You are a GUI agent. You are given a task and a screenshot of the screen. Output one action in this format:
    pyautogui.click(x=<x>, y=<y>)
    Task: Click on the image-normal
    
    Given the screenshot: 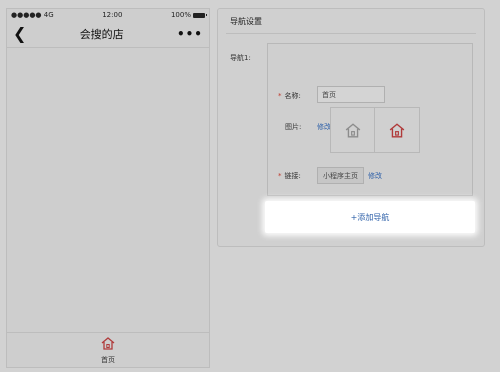 What is the action you would take?
    pyautogui.click(x=353, y=130)
    